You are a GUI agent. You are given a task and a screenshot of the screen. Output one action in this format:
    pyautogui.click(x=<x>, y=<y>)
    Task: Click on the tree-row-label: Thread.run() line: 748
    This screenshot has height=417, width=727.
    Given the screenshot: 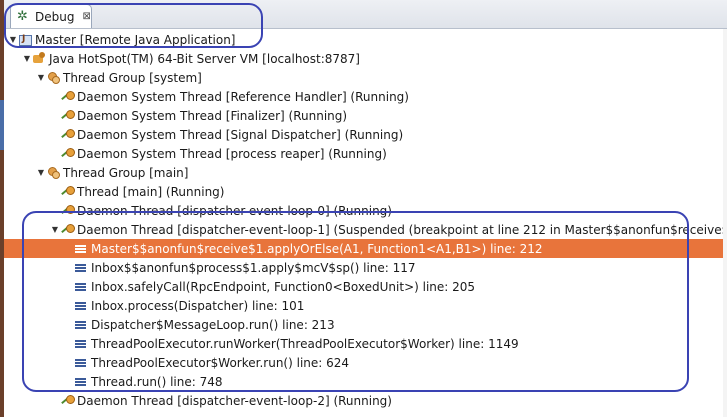 What is the action you would take?
    pyautogui.click(x=157, y=381)
    